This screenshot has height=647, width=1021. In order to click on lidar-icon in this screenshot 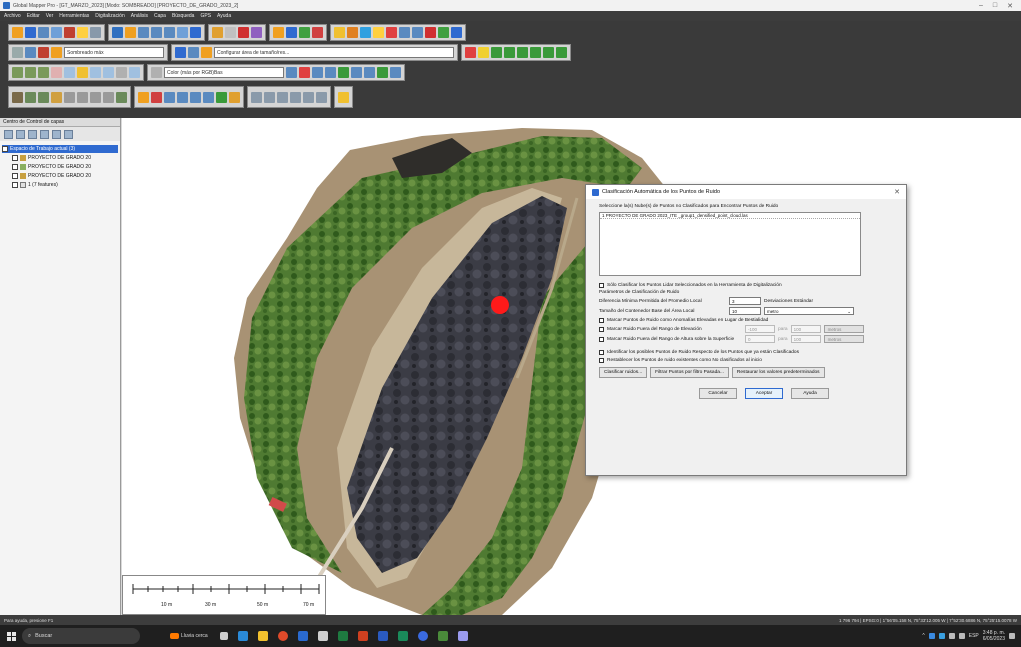, I will do `click(339, 32)`.